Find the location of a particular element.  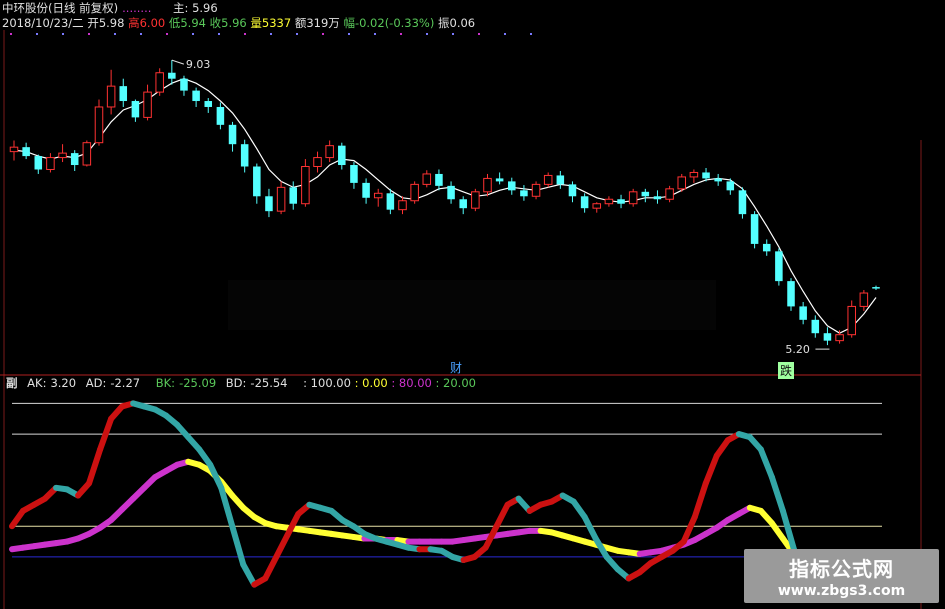

ak-value: 3.20 is located at coordinates (63, 383).